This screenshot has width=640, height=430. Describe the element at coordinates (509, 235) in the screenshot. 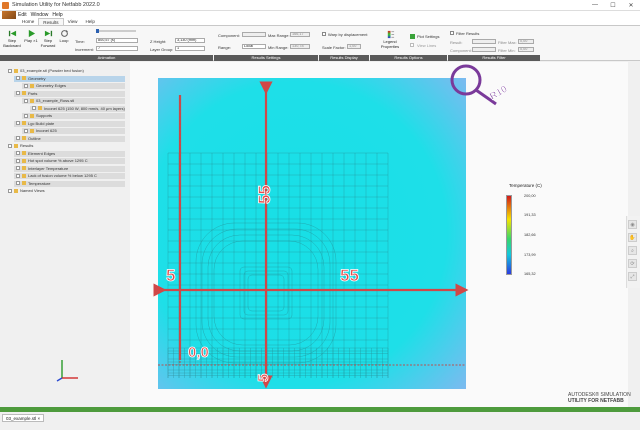

I see `temperature-color-bar` at that location.